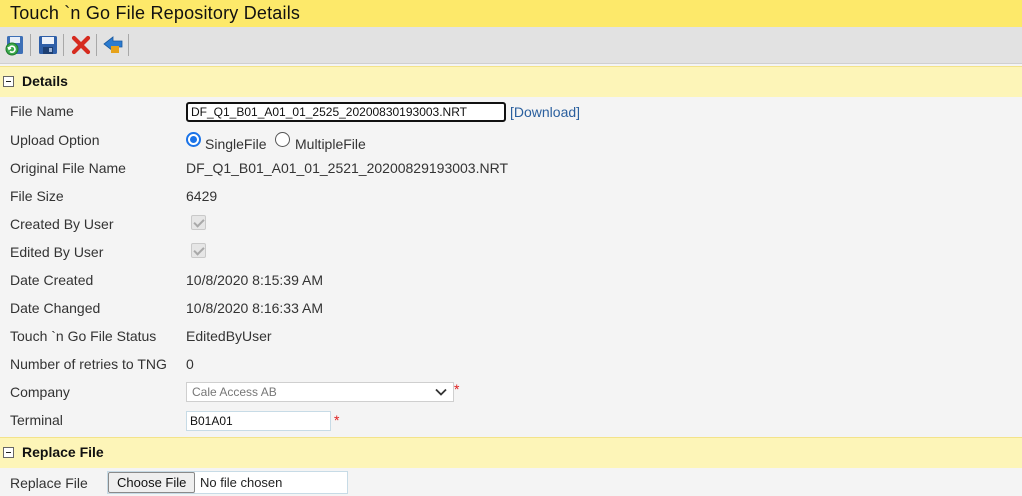  I want to click on date-changed-value: 10/8/2020 8:16:33 AM, so click(254, 308).